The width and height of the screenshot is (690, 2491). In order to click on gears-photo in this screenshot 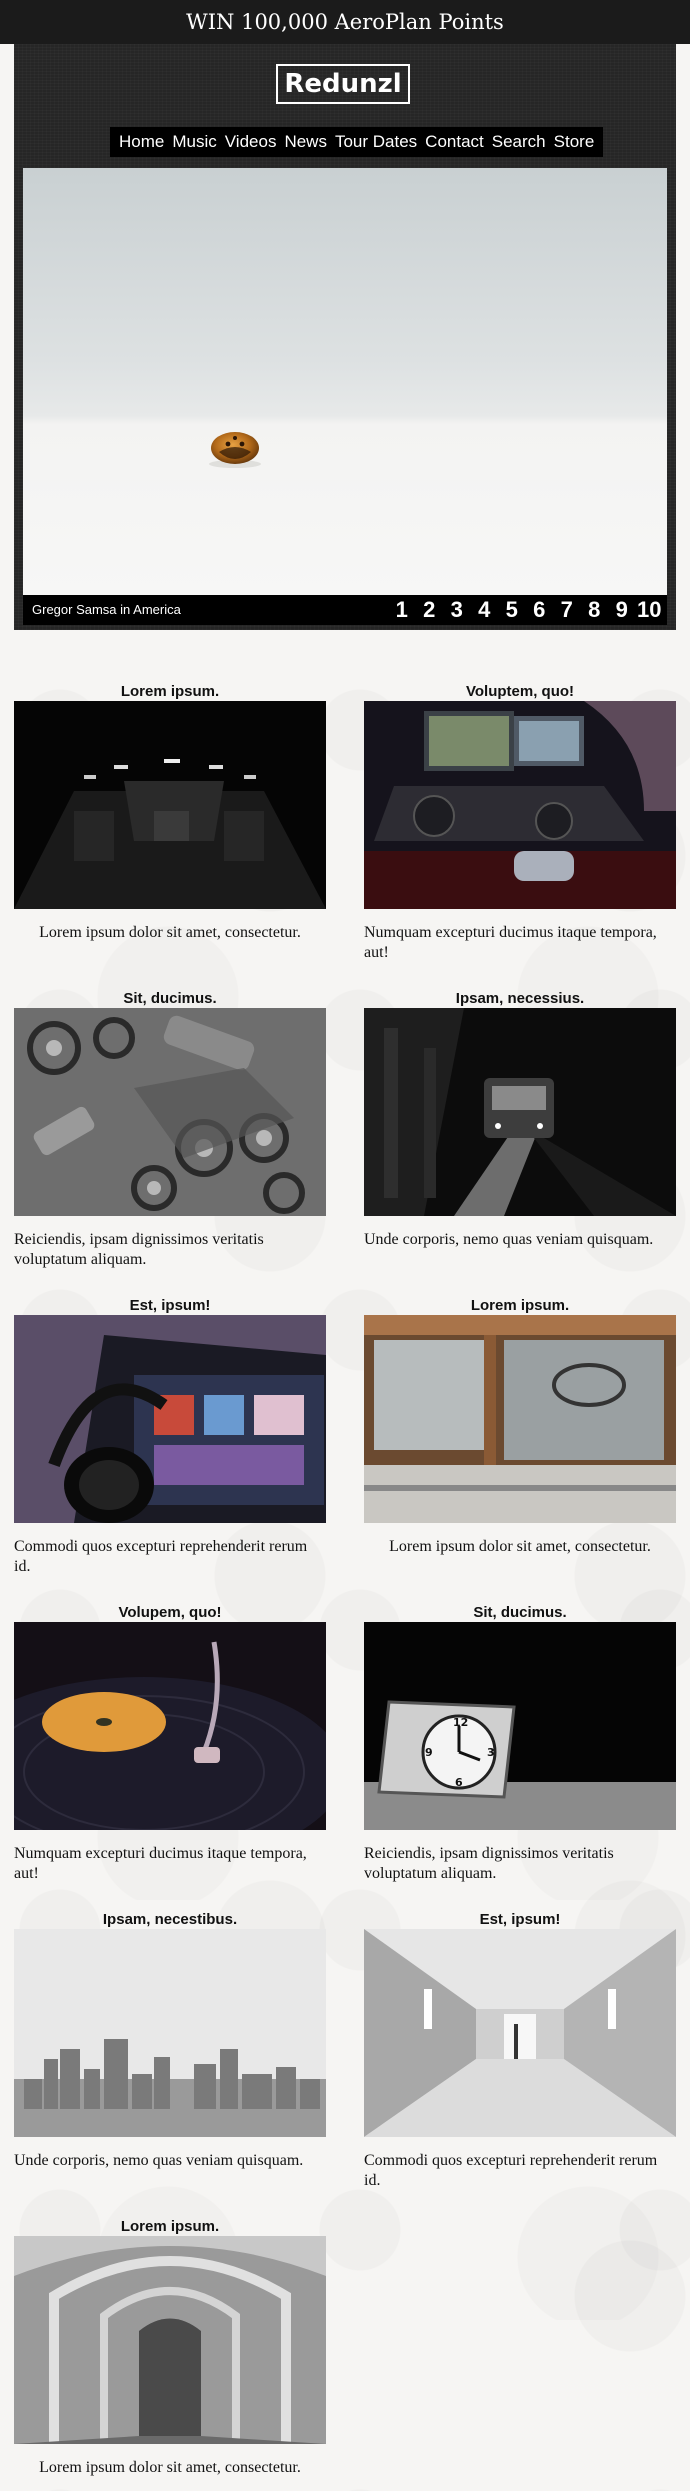, I will do `click(170, 1112)`.